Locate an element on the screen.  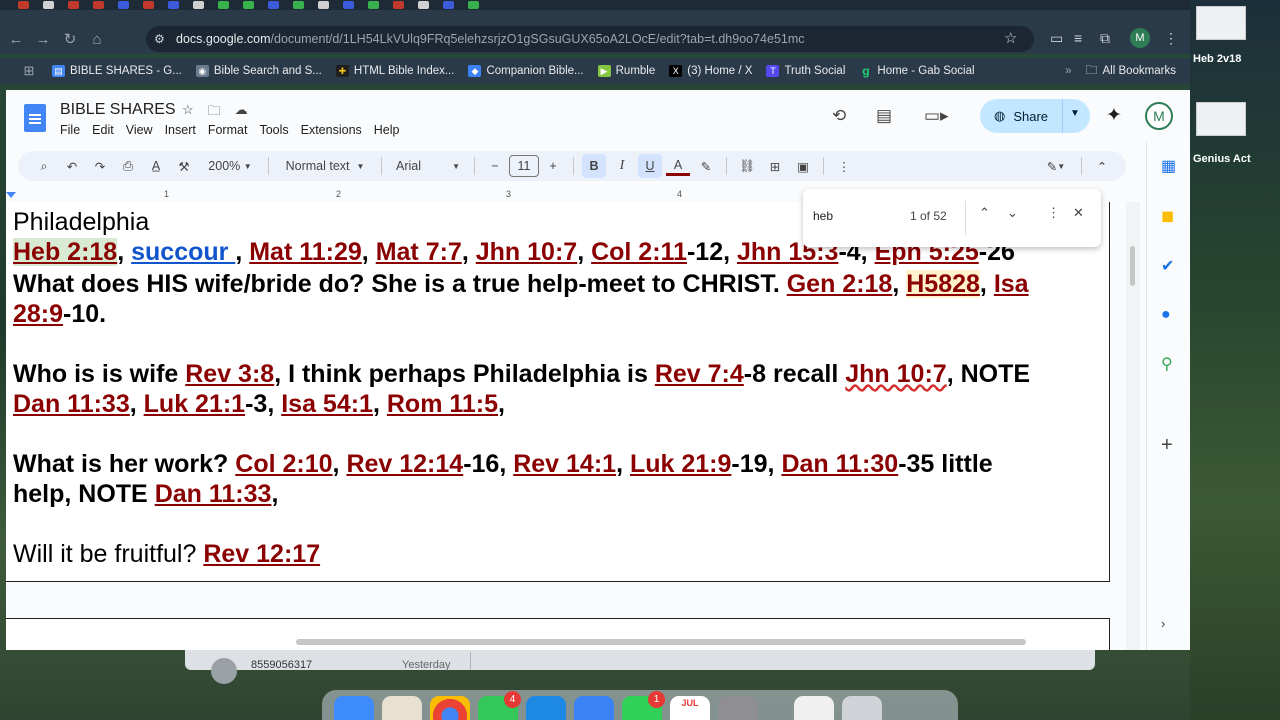
facetime-icon: 1 is located at coordinates (643, 705).